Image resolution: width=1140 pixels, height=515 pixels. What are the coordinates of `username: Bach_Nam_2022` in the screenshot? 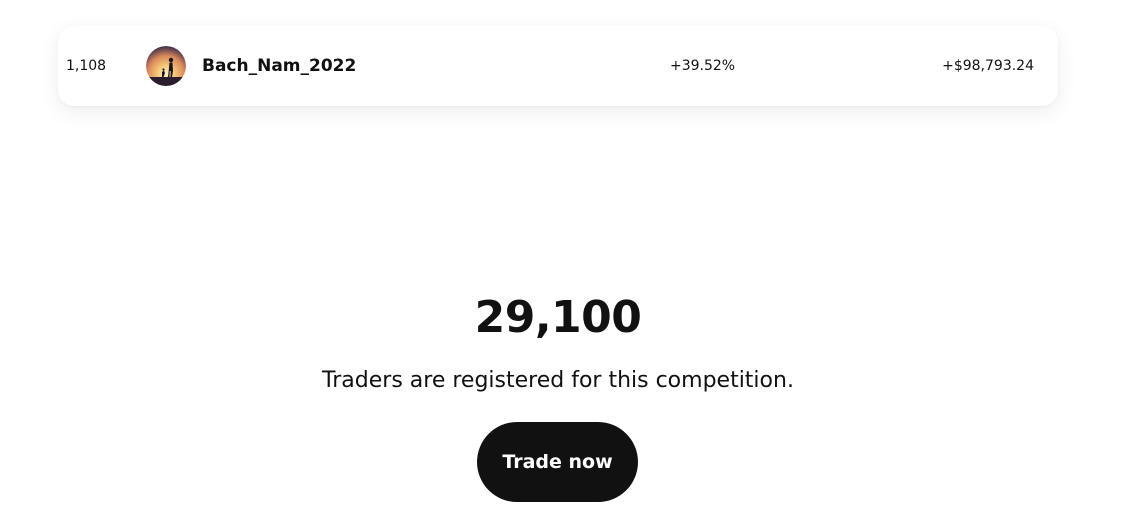 It's located at (279, 66).